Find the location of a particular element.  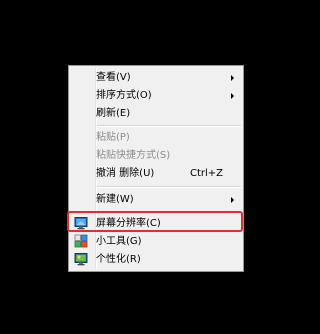

highlight-outline is located at coordinates (155, 221).